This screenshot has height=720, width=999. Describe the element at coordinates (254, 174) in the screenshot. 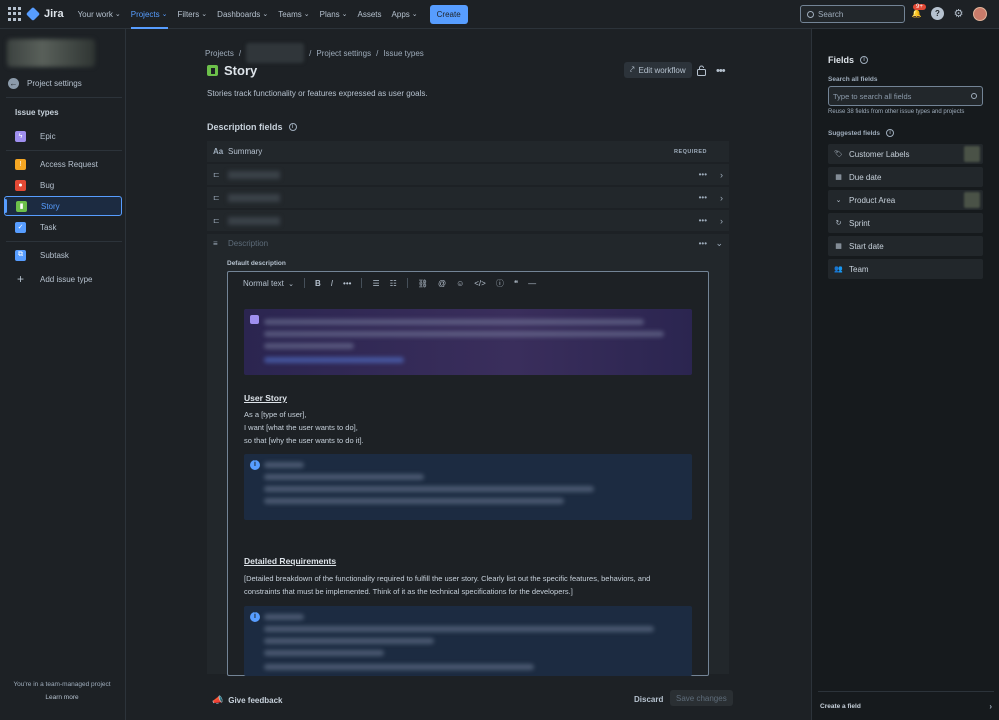

I see `field-label-blurred` at that location.